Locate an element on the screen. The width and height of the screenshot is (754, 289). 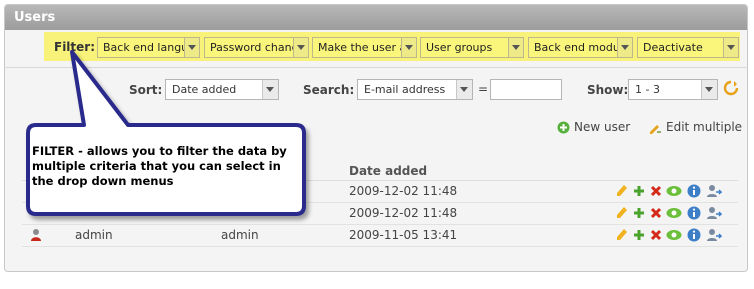
filter-dropdown-user-groups: User groups is located at coordinates (472, 47).